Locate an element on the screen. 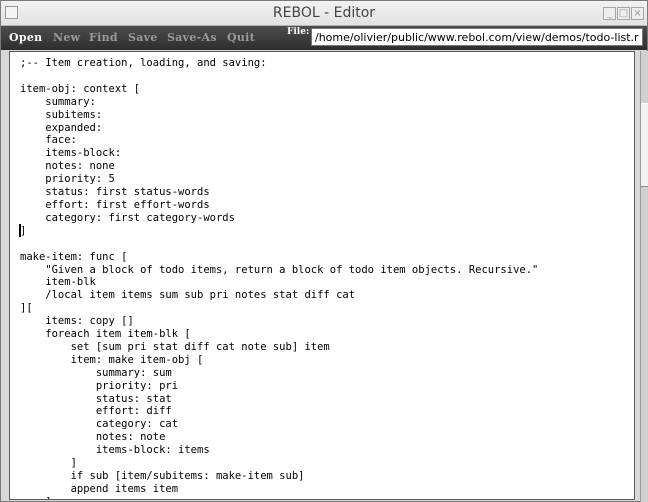 The height and width of the screenshot is (502, 648). code-line: effort: first effort-words is located at coordinates (115, 204).